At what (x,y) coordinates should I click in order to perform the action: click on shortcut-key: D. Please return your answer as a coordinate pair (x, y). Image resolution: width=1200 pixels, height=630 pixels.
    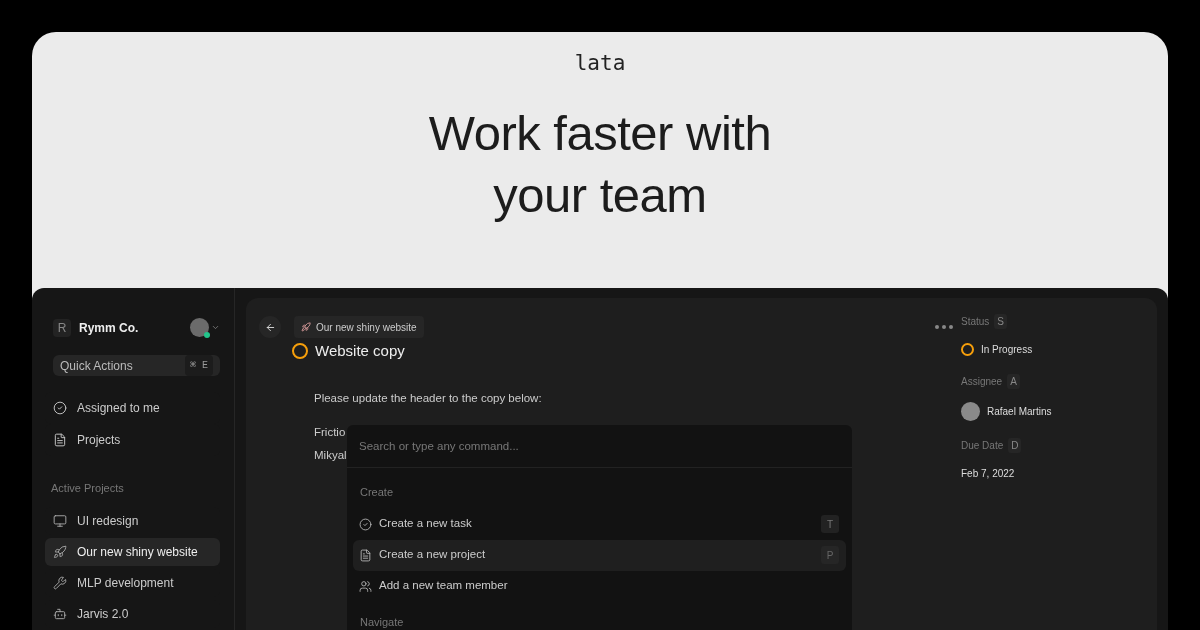
    Looking at the image, I should click on (1015, 445).